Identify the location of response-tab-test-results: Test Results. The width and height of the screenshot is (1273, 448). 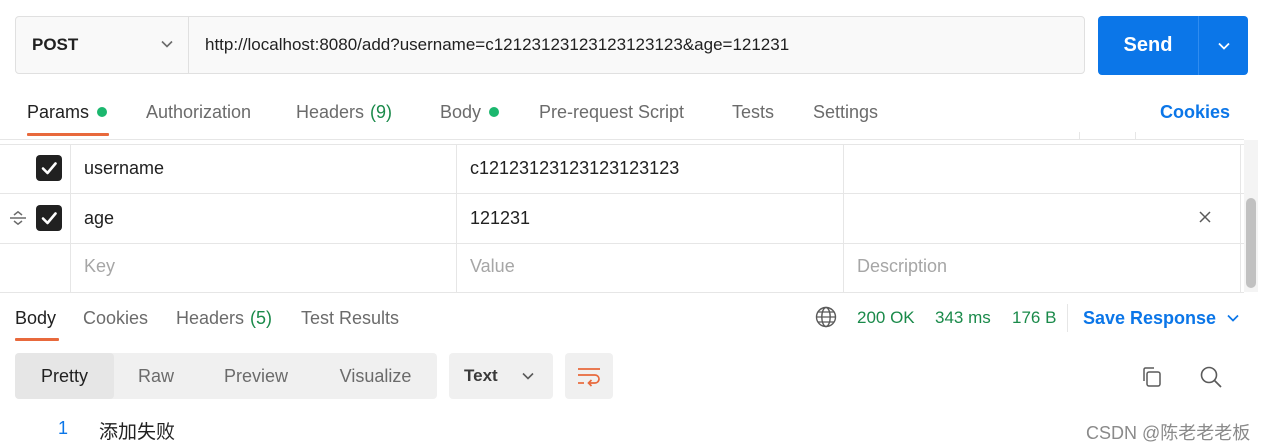
(350, 318).